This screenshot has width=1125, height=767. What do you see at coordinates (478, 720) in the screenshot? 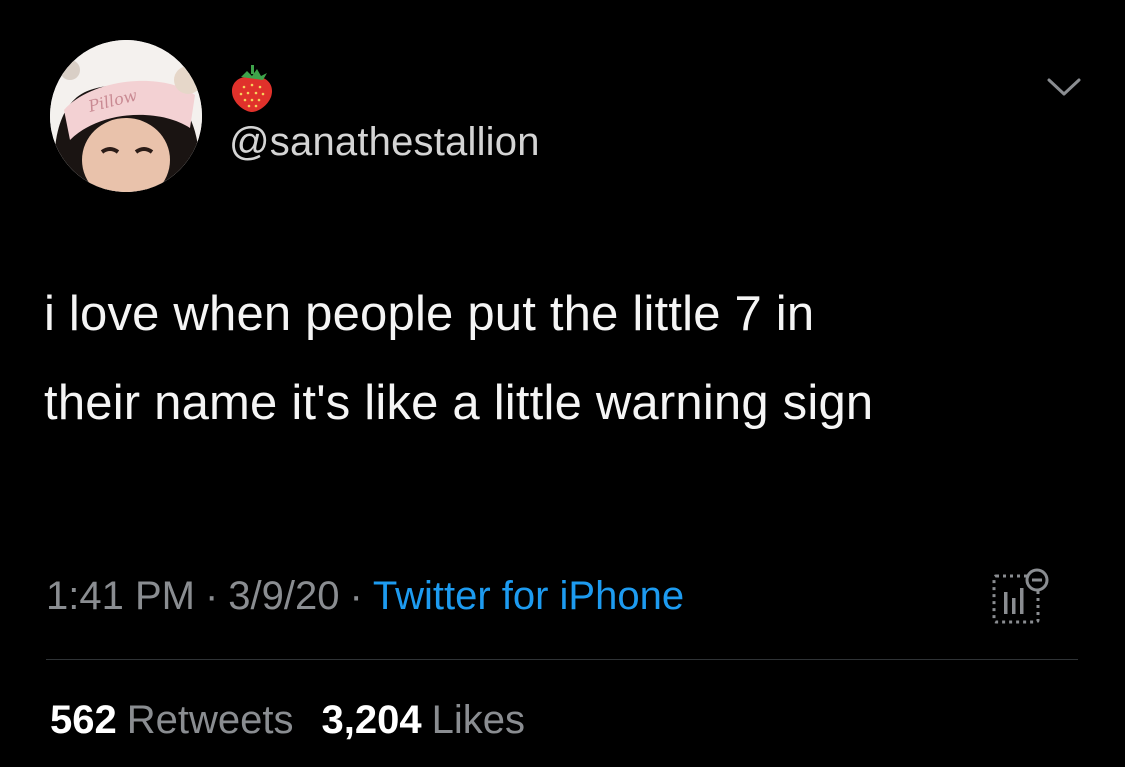
I see `likes-label: Likes` at bounding box center [478, 720].